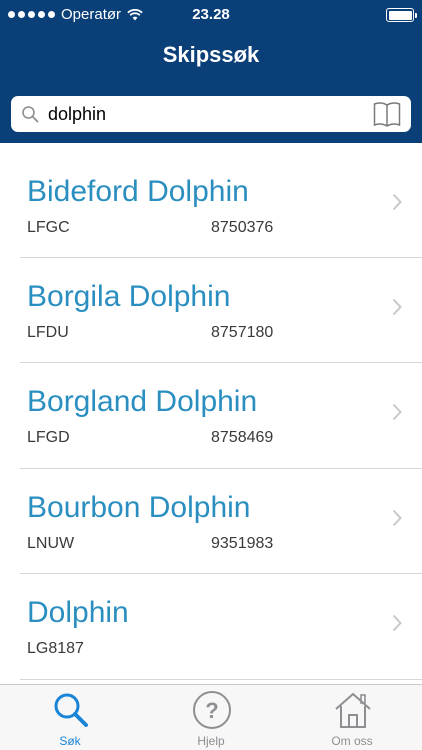 The height and width of the screenshot is (750, 422). What do you see at coordinates (242, 227) in the screenshot?
I see `ship-imo-number: 8750376` at bounding box center [242, 227].